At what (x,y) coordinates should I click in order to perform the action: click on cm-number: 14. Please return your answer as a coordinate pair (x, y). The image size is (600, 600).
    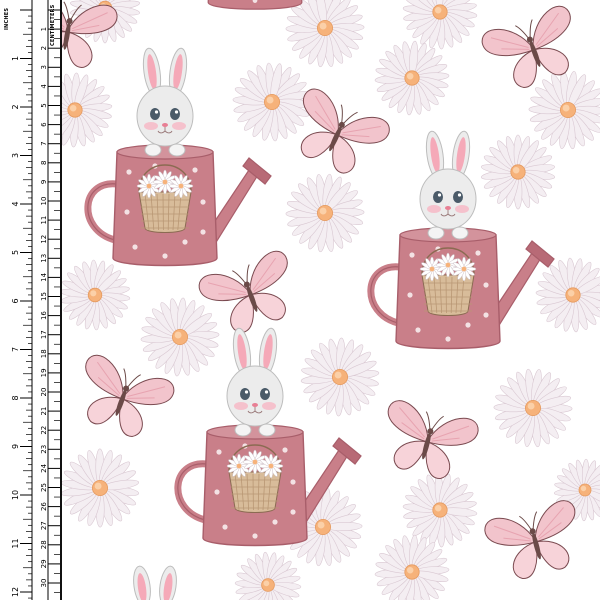
    Looking at the image, I should click on (44, 276).